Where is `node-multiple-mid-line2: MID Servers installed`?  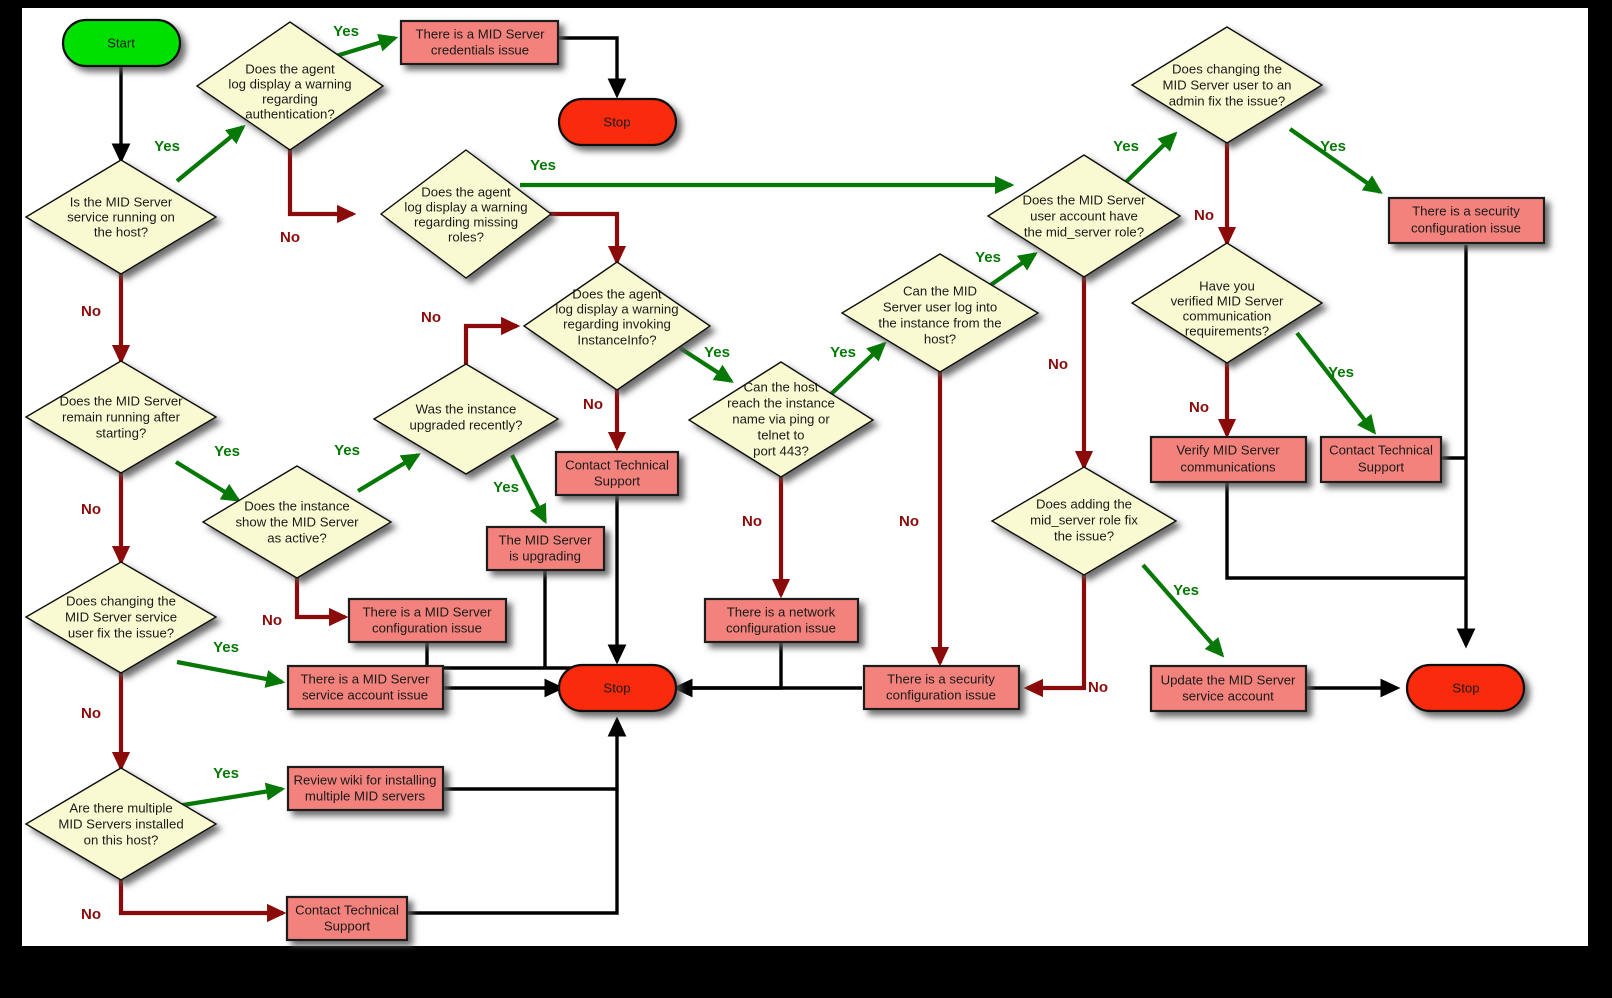
node-multiple-mid-line2: MID Servers installed is located at coordinates (120, 823).